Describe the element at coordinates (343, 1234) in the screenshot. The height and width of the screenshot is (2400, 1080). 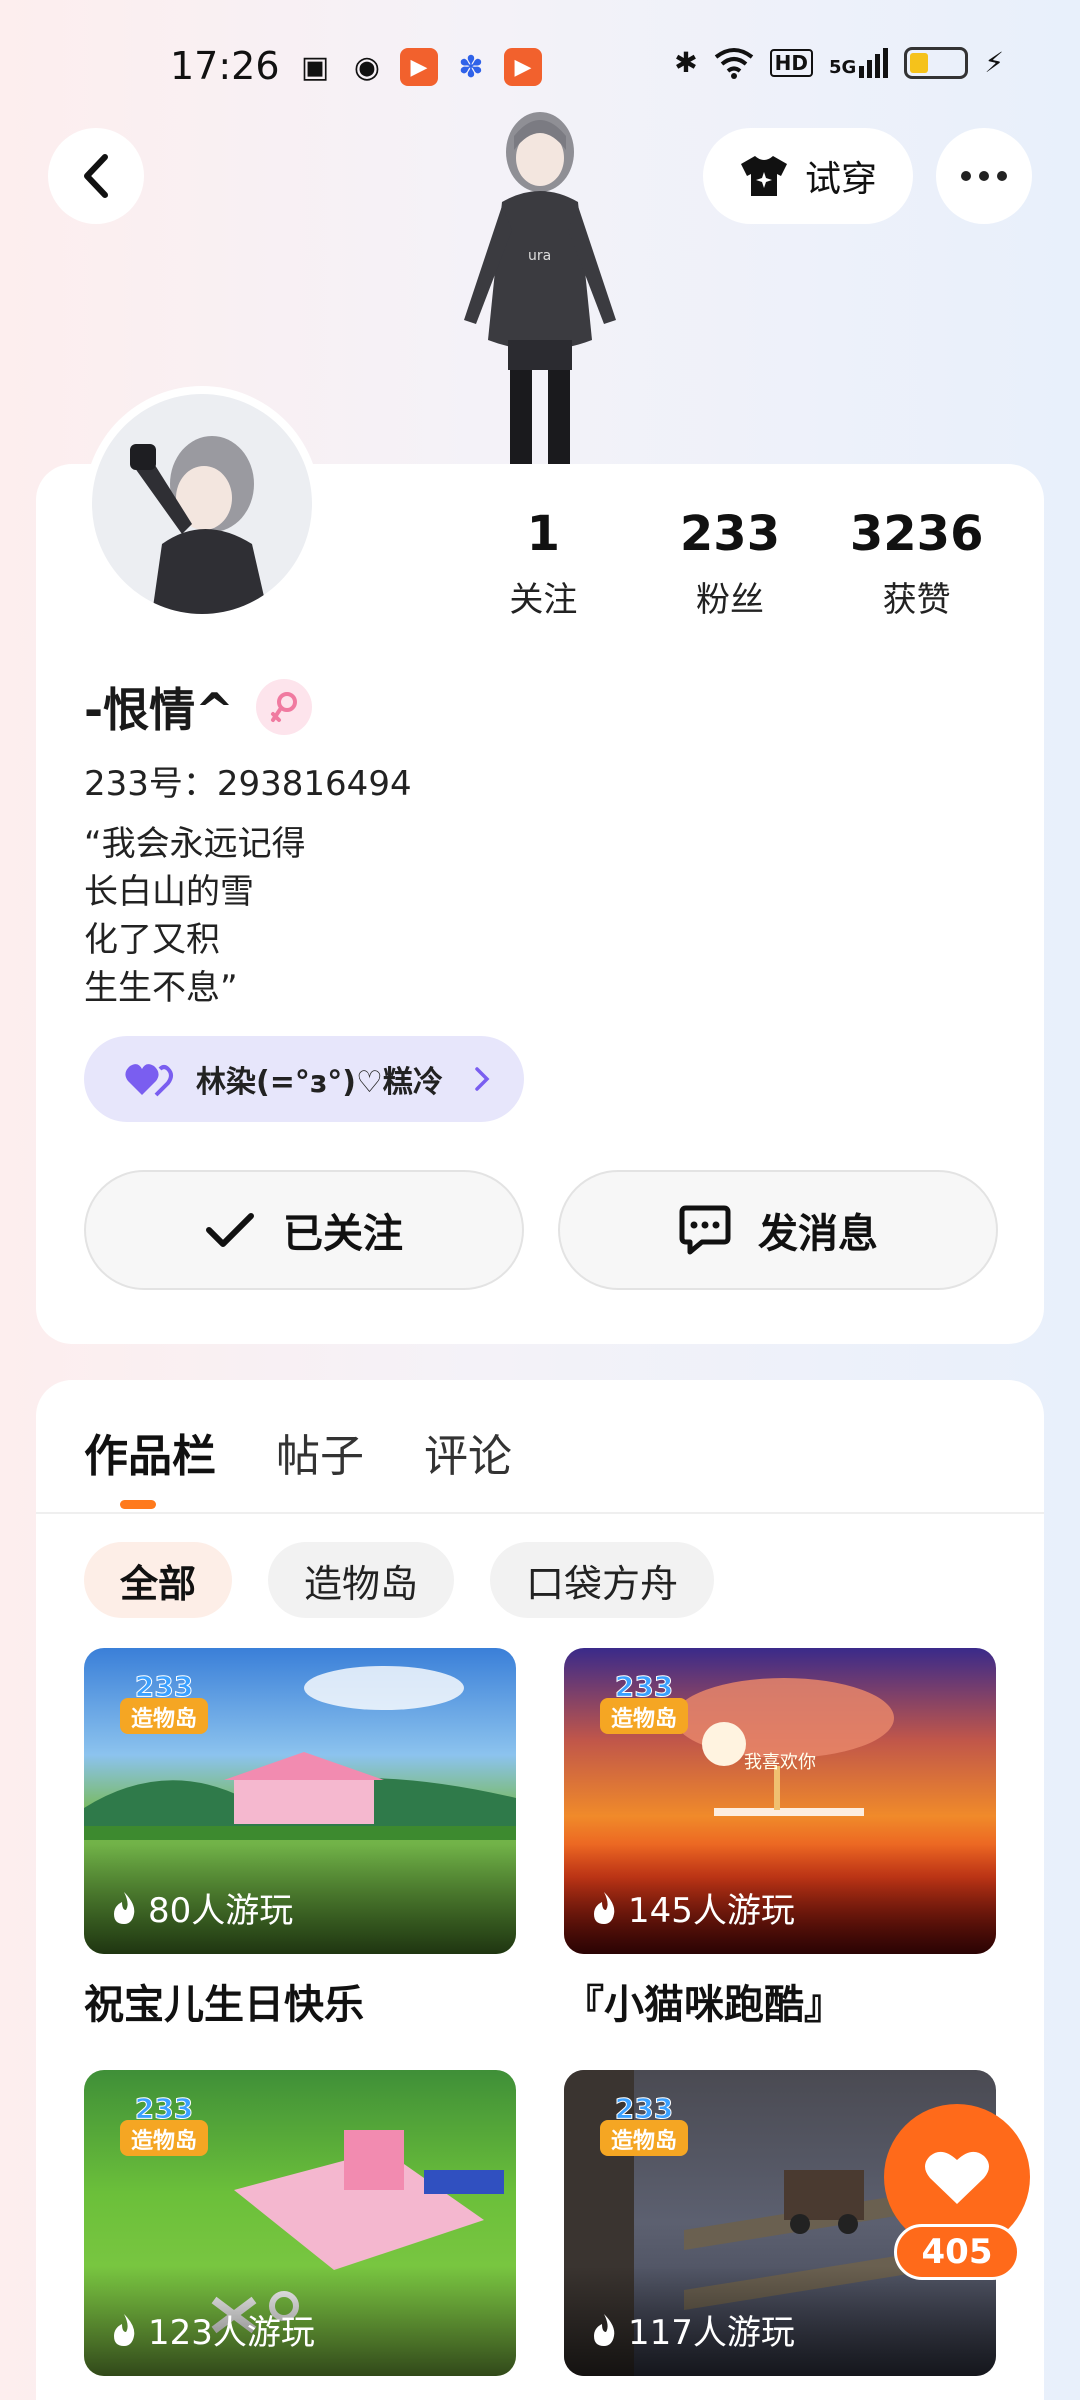
I see `followed-label: 已关注` at that location.